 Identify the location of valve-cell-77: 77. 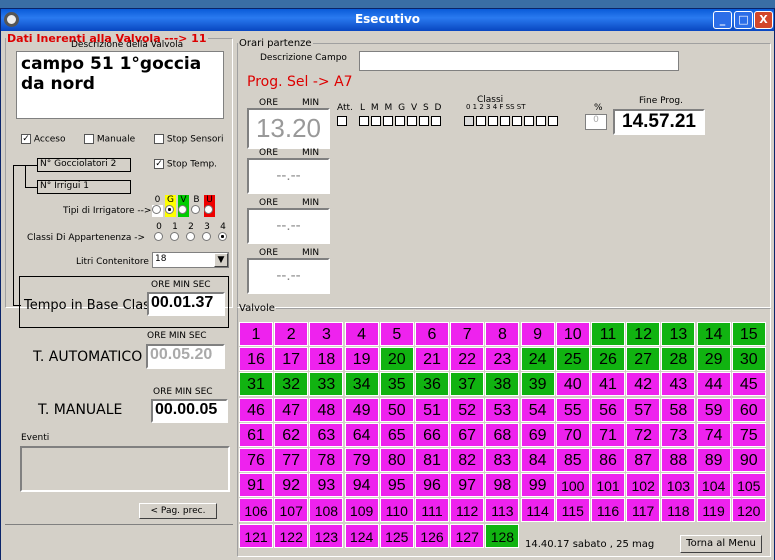
(291, 460).